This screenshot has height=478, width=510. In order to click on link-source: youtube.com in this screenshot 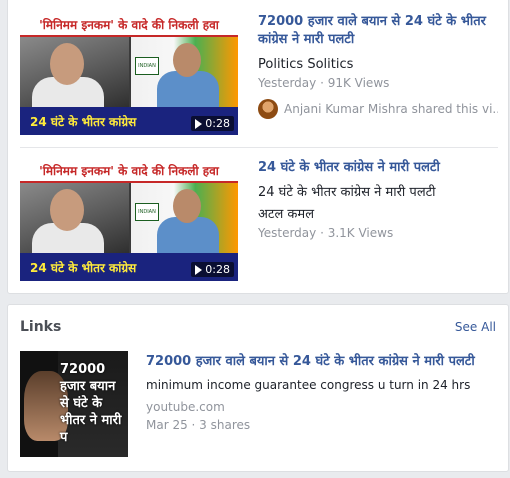, I will do `click(185, 407)`.